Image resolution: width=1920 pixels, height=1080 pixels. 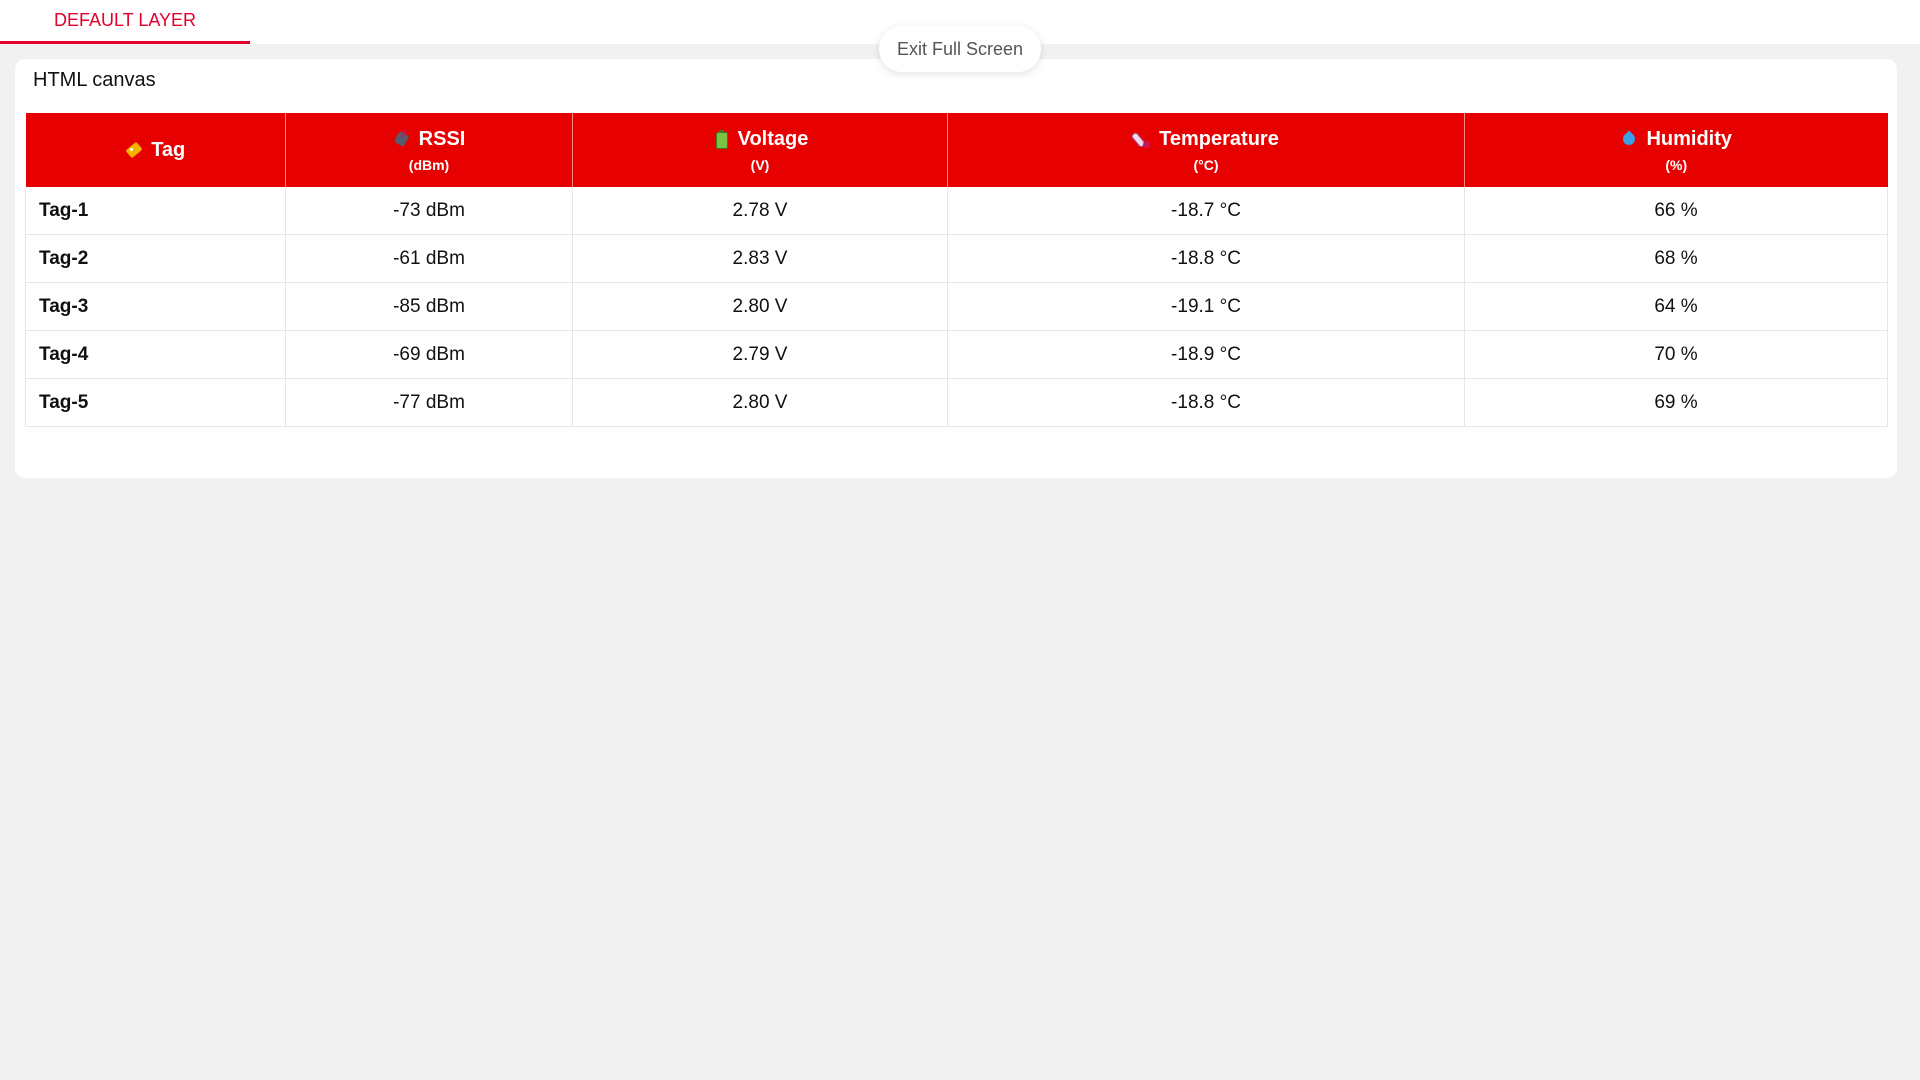 What do you see at coordinates (1629, 139) in the screenshot?
I see `droplet-icon` at bounding box center [1629, 139].